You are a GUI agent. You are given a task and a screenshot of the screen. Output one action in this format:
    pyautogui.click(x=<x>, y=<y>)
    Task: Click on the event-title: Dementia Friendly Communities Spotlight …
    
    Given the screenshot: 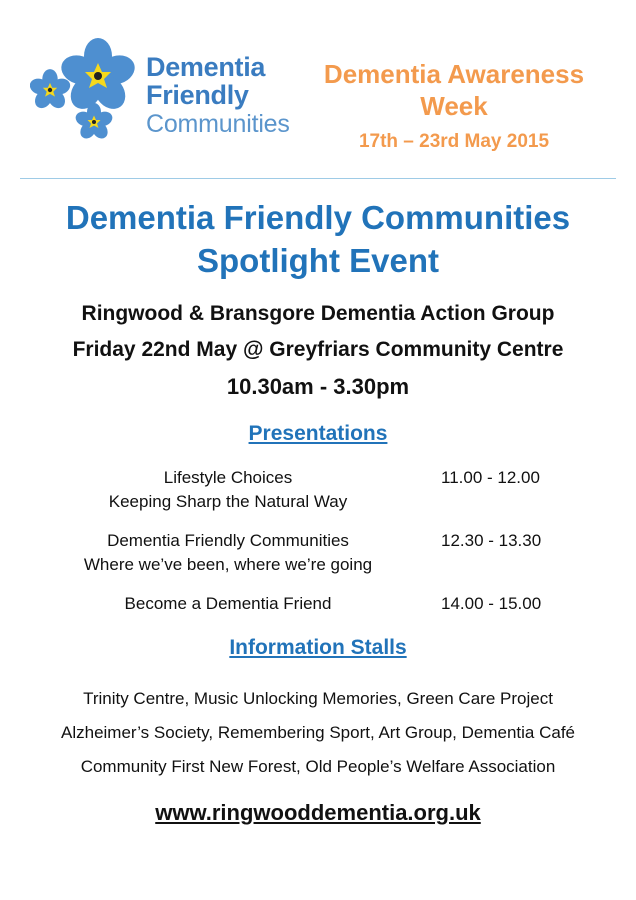 What is the action you would take?
    pyautogui.click(x=318, y=239)
    